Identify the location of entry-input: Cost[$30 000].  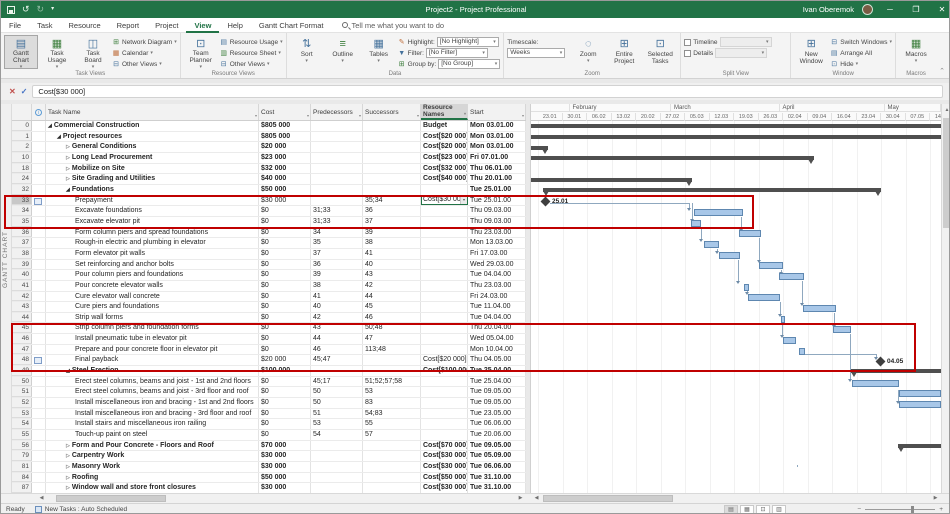
(487, 91).